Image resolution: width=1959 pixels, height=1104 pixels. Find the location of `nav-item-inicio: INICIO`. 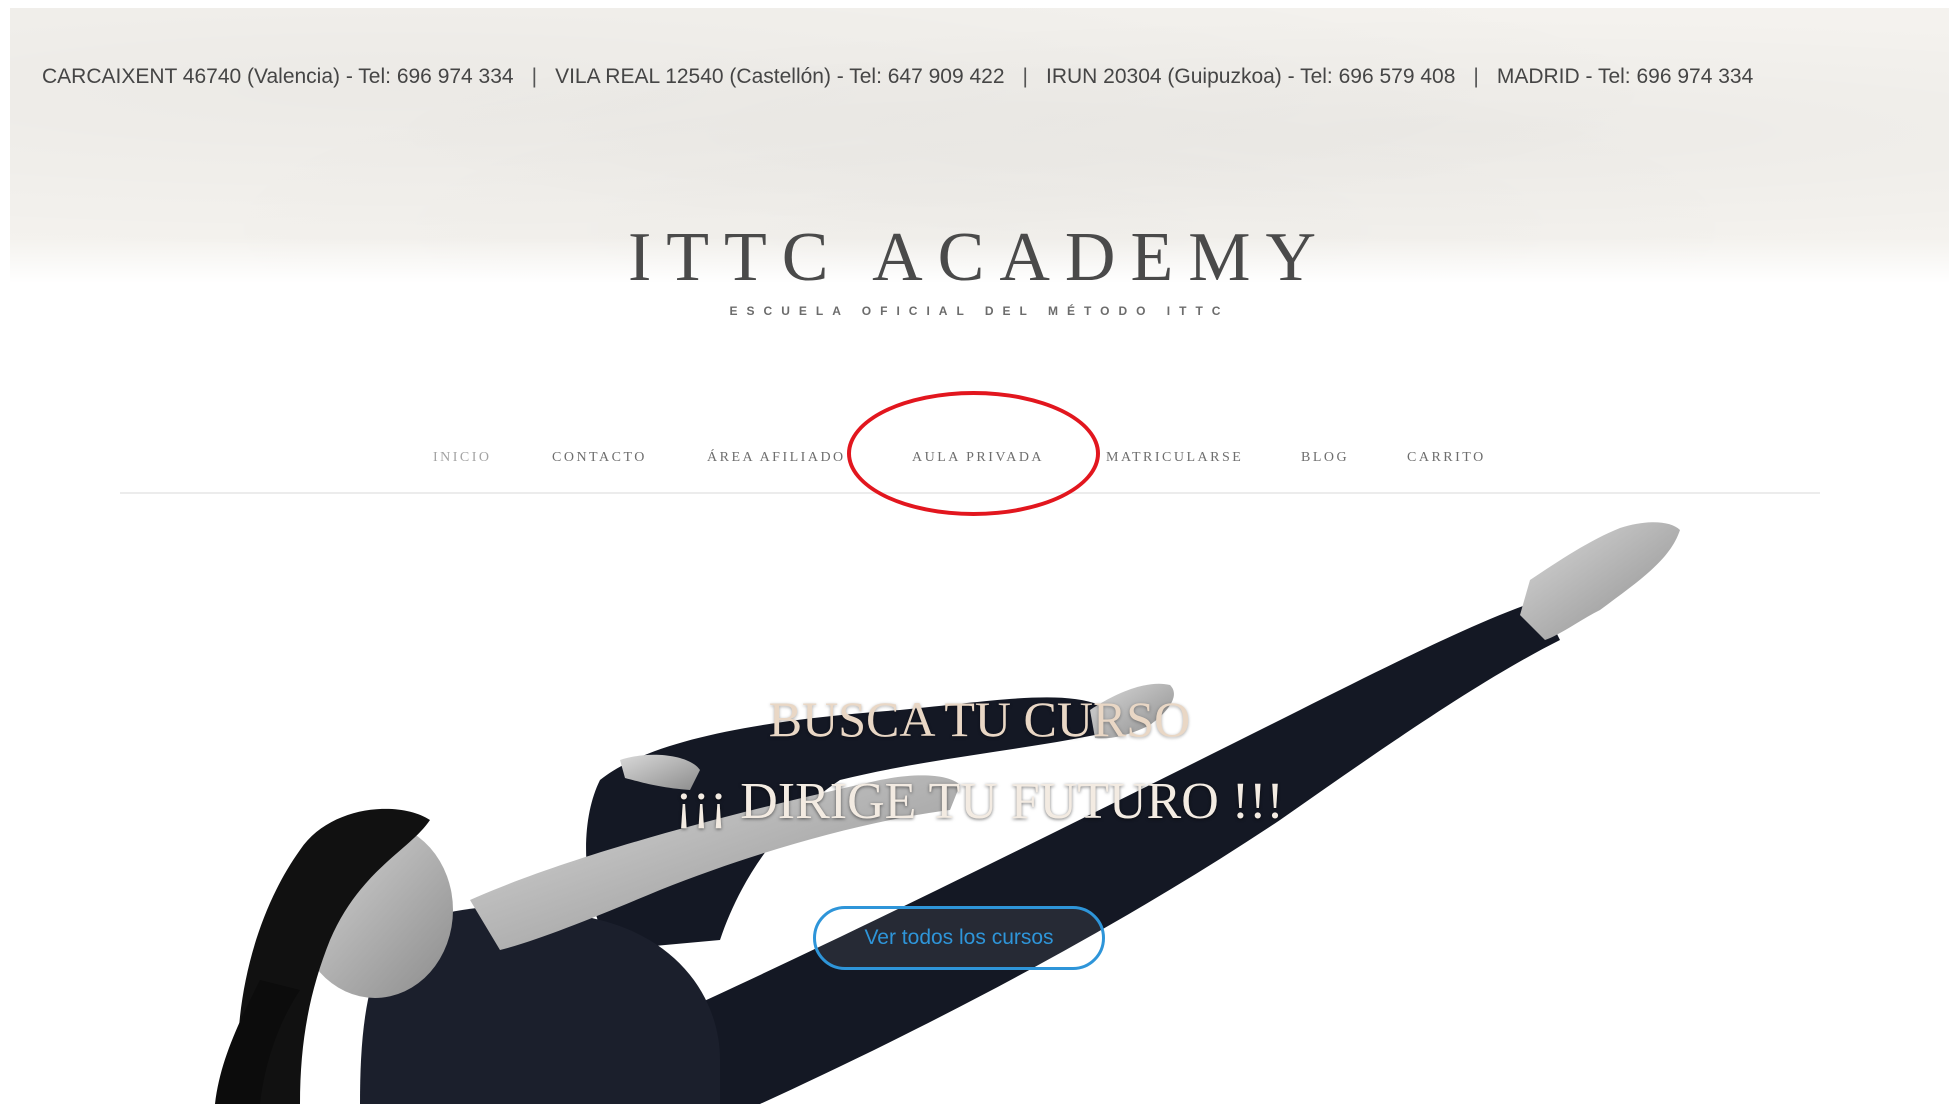

nav-item-inicio: INICIO is located at coordinates (462, 458).